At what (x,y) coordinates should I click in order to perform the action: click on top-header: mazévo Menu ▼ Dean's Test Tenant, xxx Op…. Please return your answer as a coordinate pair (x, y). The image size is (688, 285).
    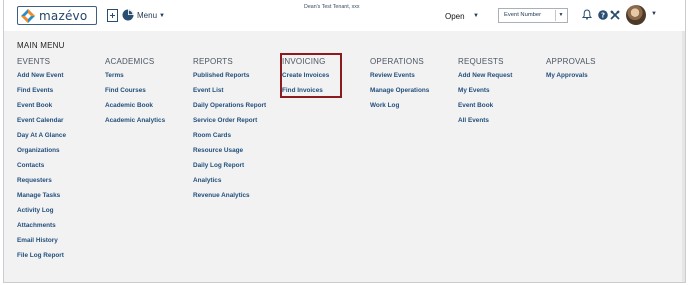
    Looking at the image, I should click on (344, 16).